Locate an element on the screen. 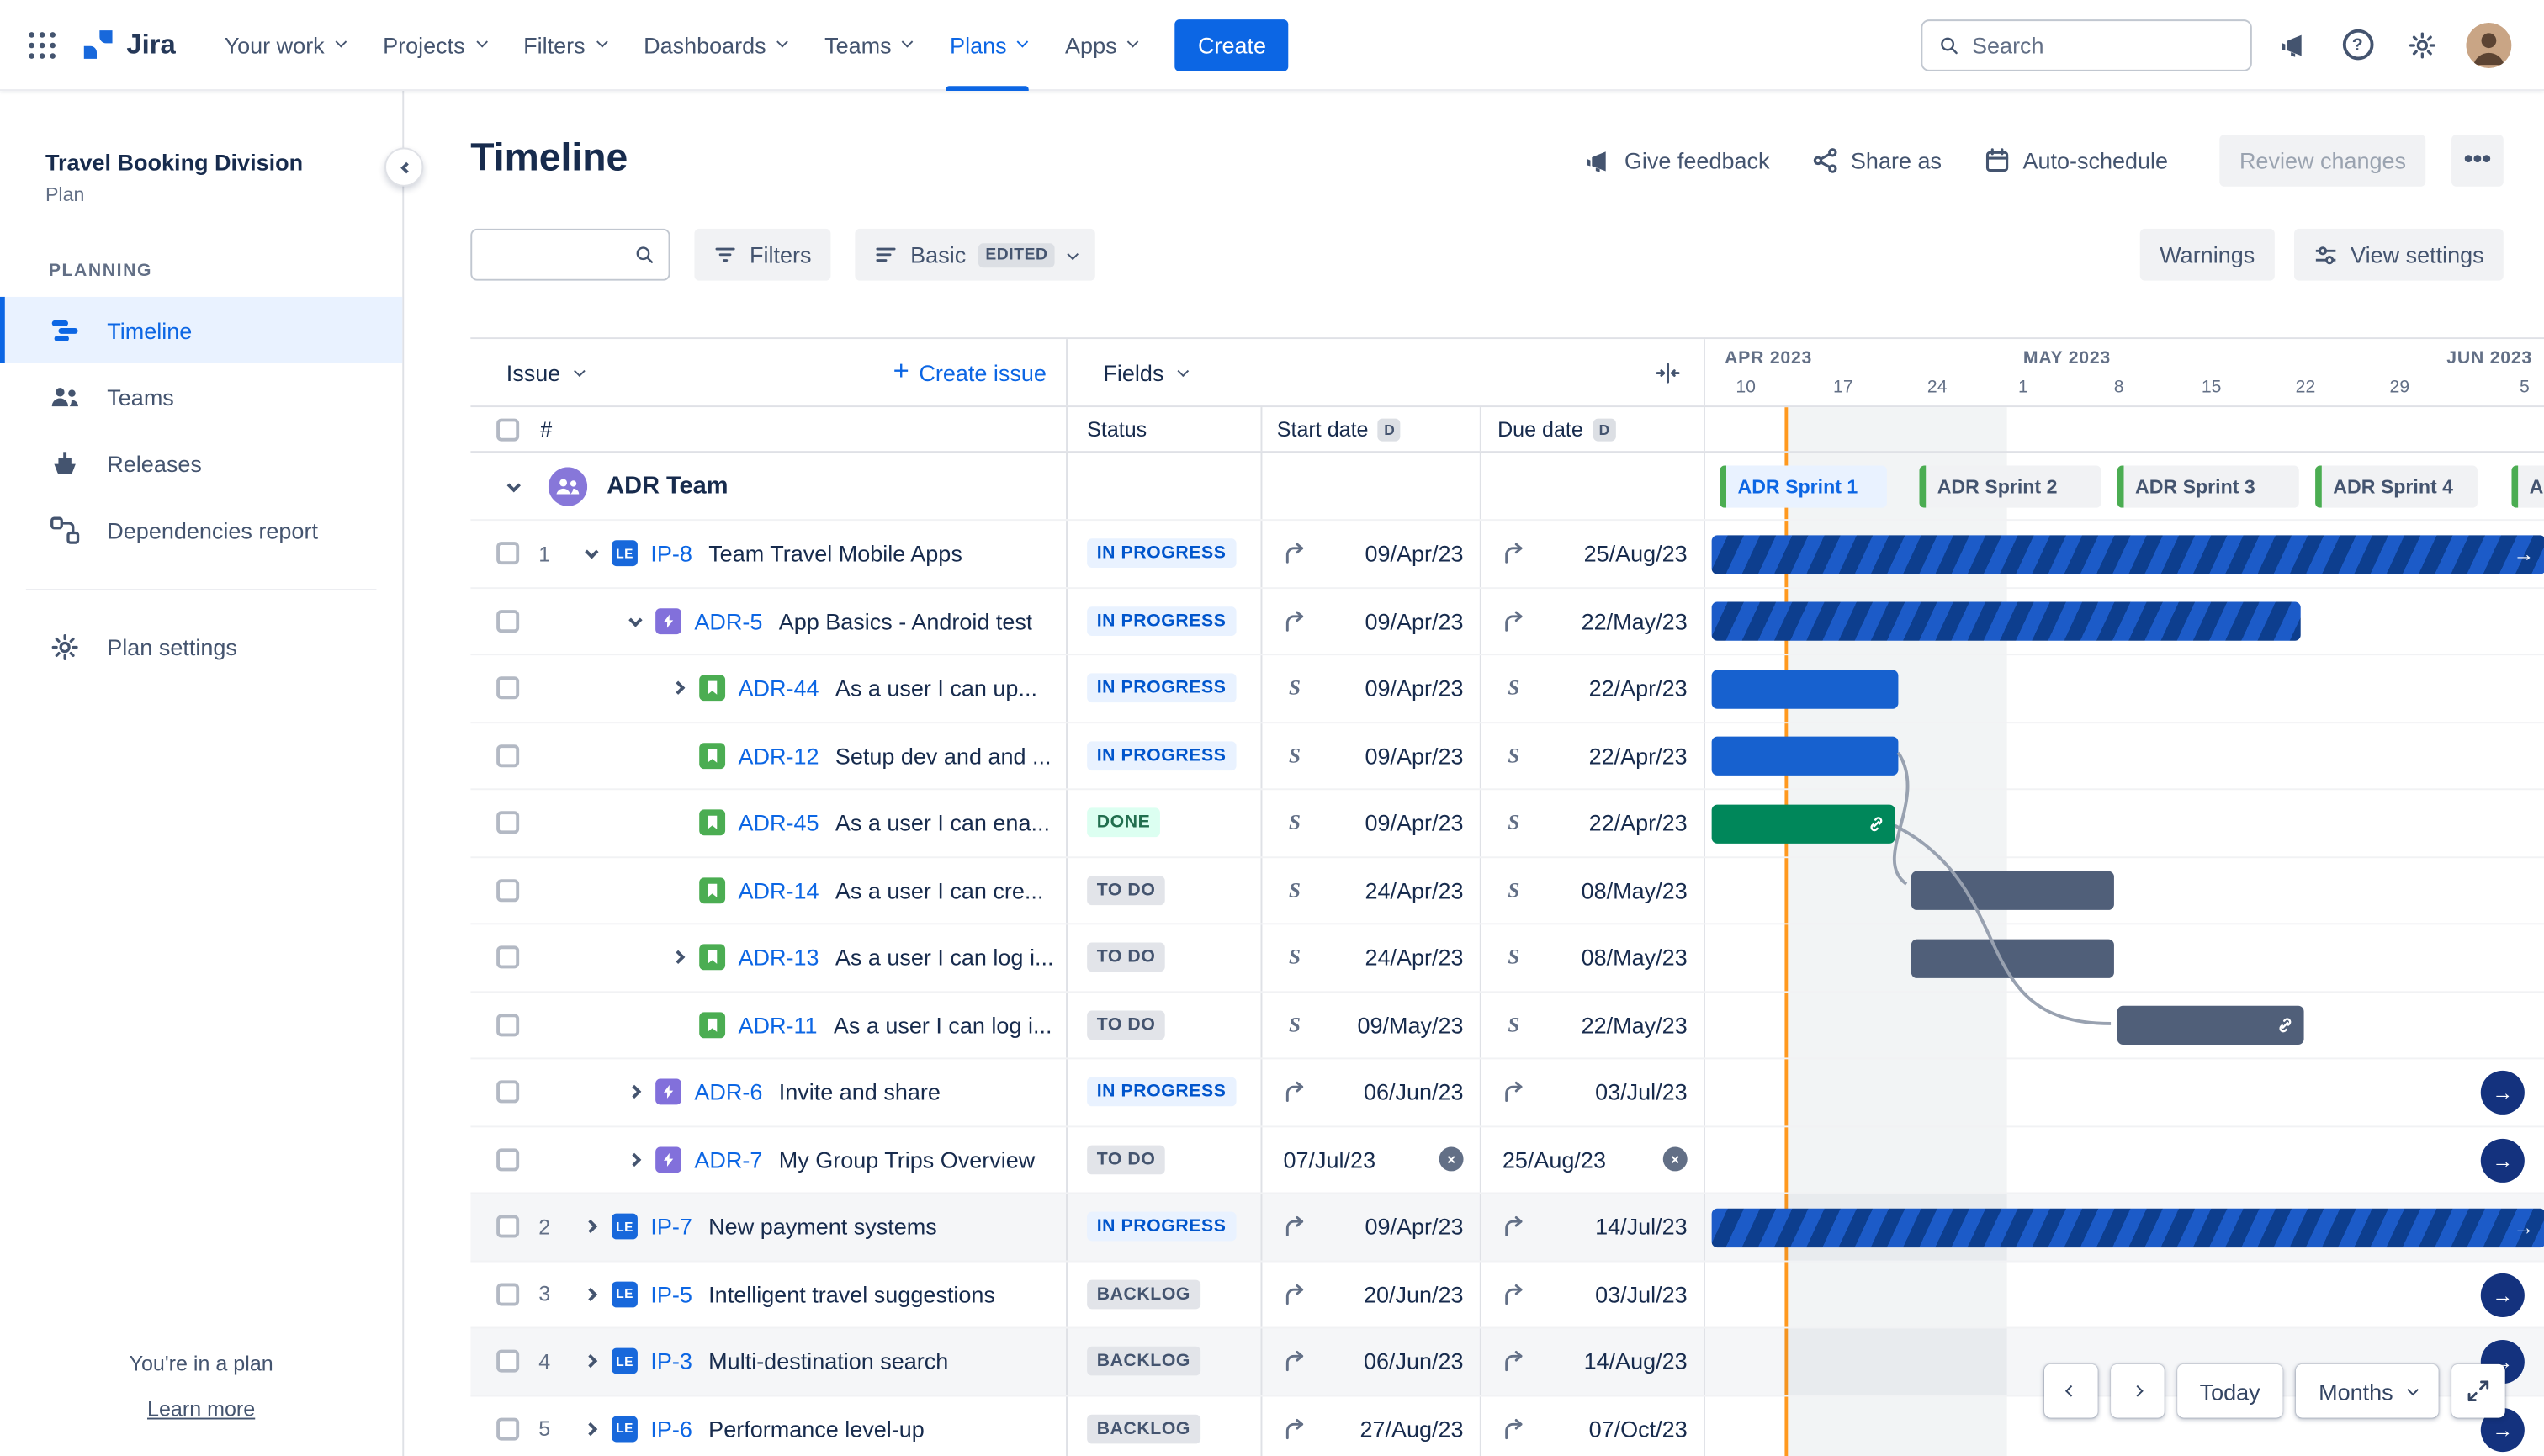  issue-key-link: ADR-5 is located at coordinates (728, 621).